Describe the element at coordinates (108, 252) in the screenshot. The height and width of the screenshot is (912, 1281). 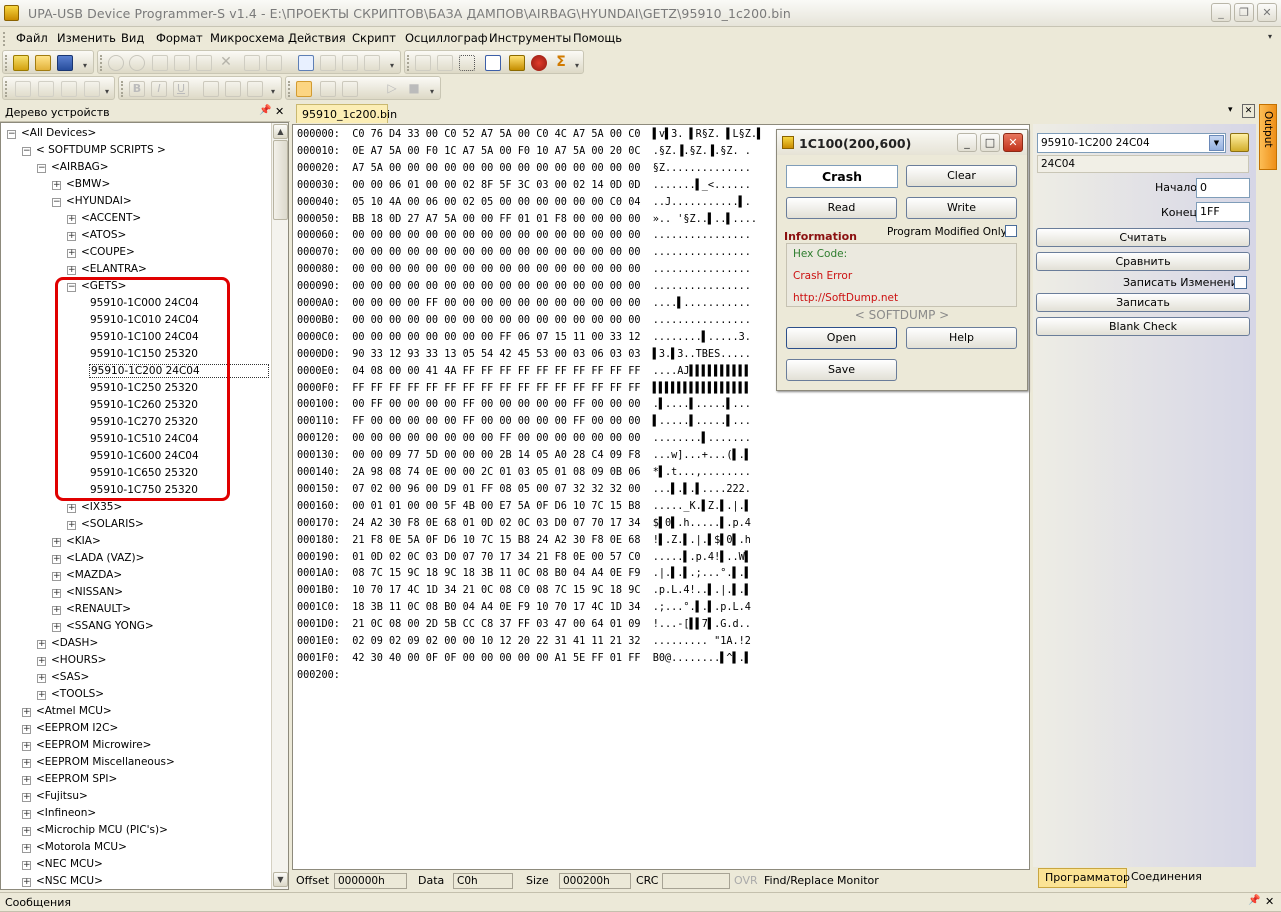
I see `tree-node: <COUPE>` at that location.